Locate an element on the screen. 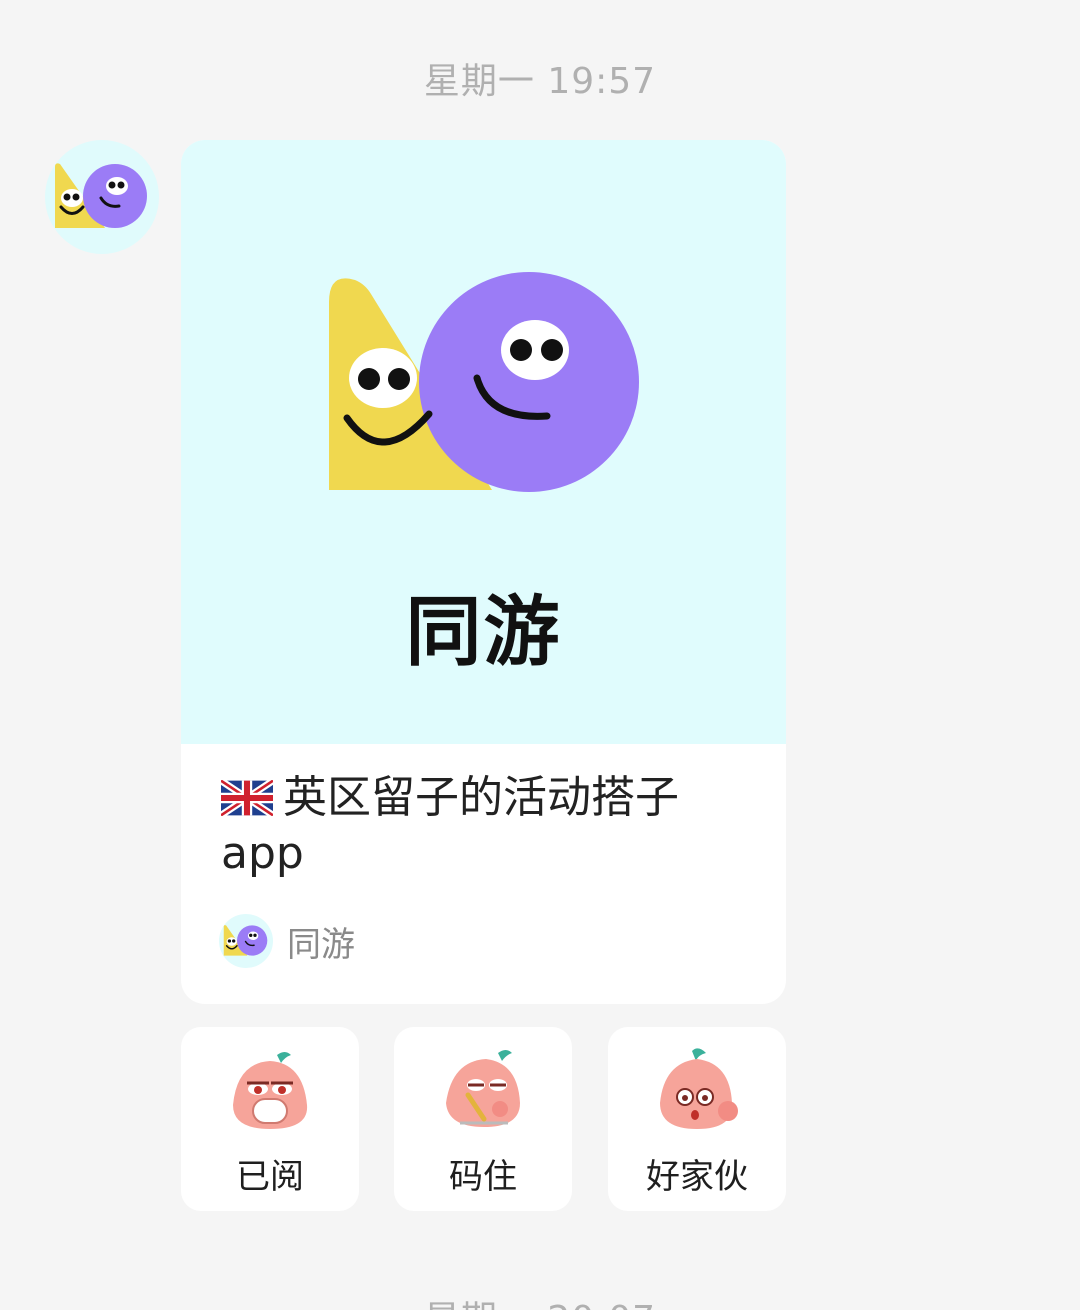  card-source: 同游 is located at coordinates (287, 941).